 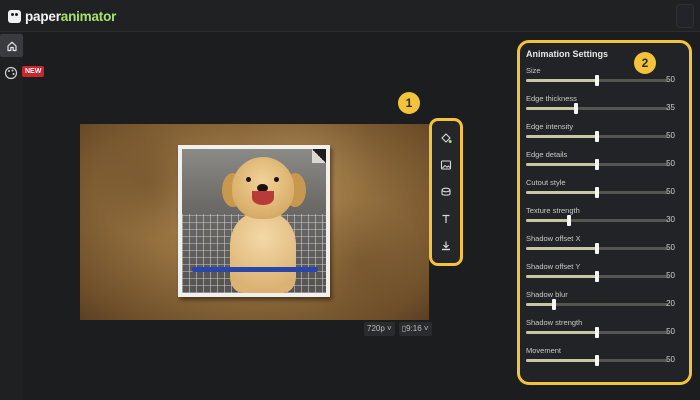 I want to click on setting-value: 35, so click(x=670, y=107).